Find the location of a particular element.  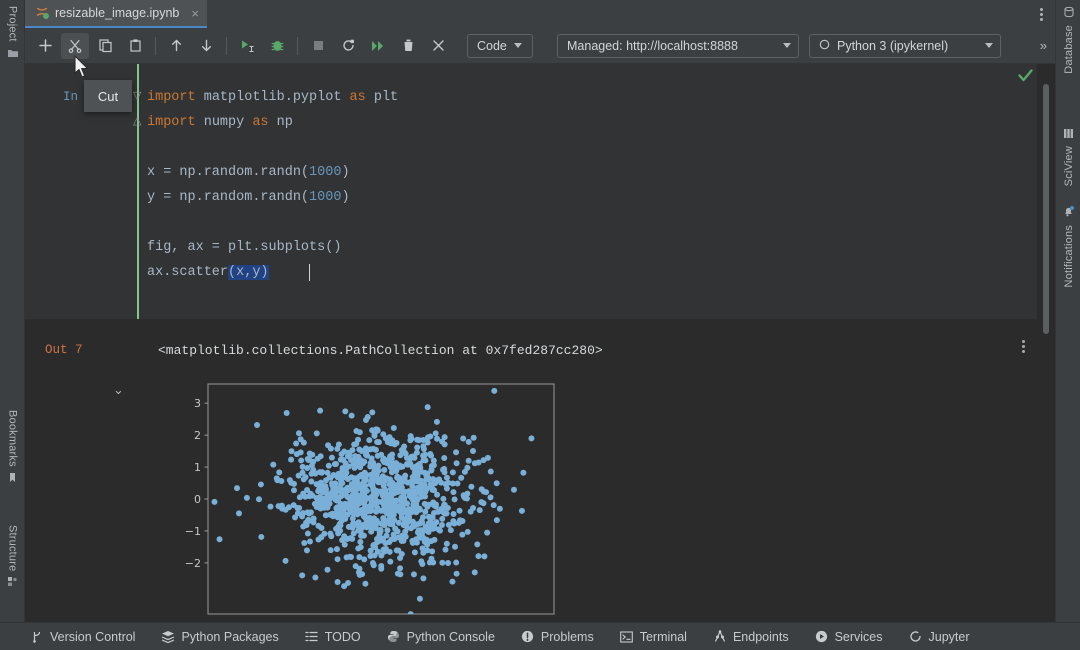

rail-item-bookmarks: Bookmarks is located at coordinates (12, 448).